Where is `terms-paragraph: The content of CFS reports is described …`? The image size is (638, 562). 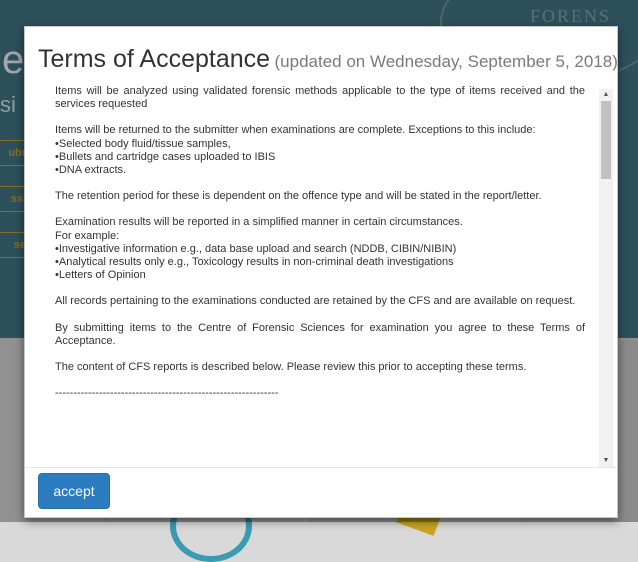 terms-paragraph: The content of CFS reports is described … is located at coordinates (291, 367).